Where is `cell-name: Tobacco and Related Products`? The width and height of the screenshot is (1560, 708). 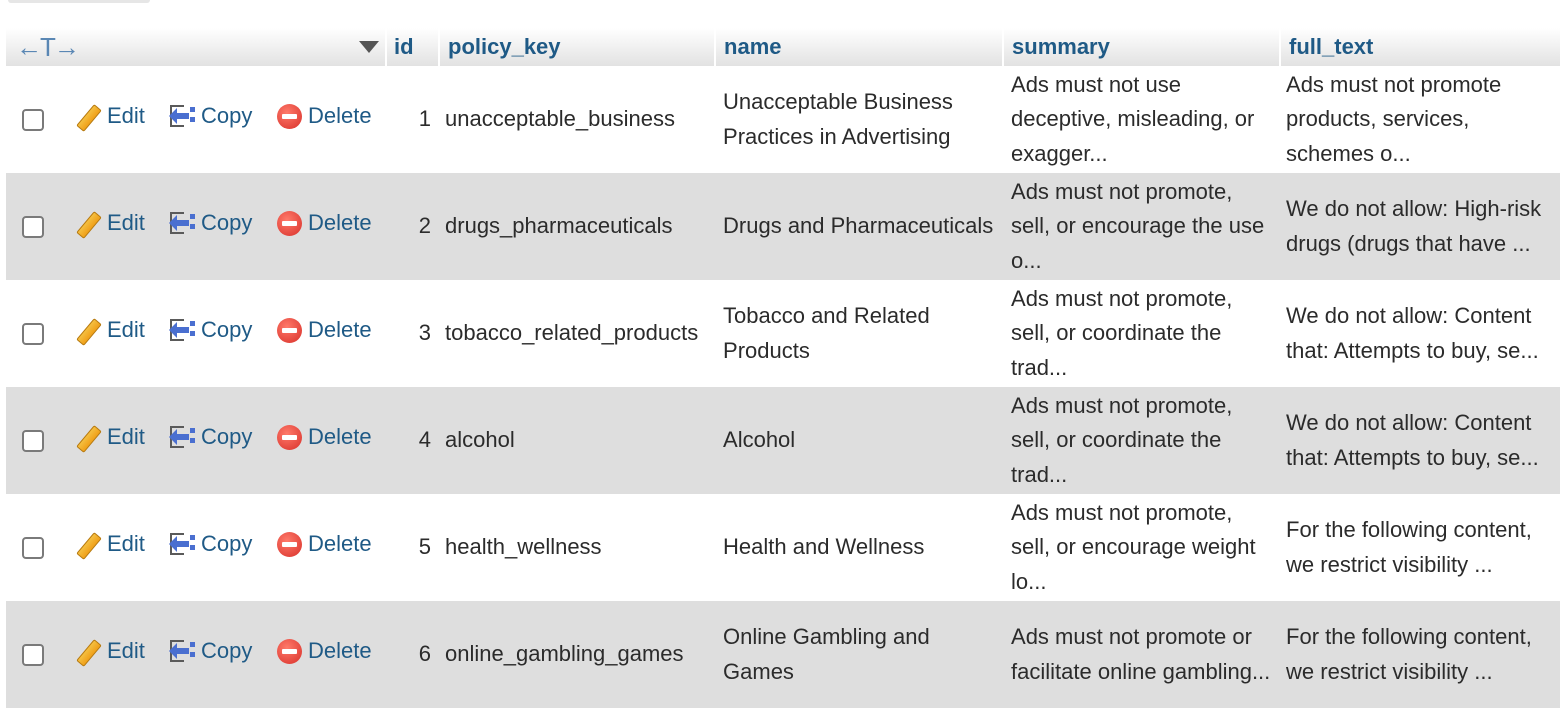 cell-name: Tobacco and Related Products is located at coordinates (826, 333).